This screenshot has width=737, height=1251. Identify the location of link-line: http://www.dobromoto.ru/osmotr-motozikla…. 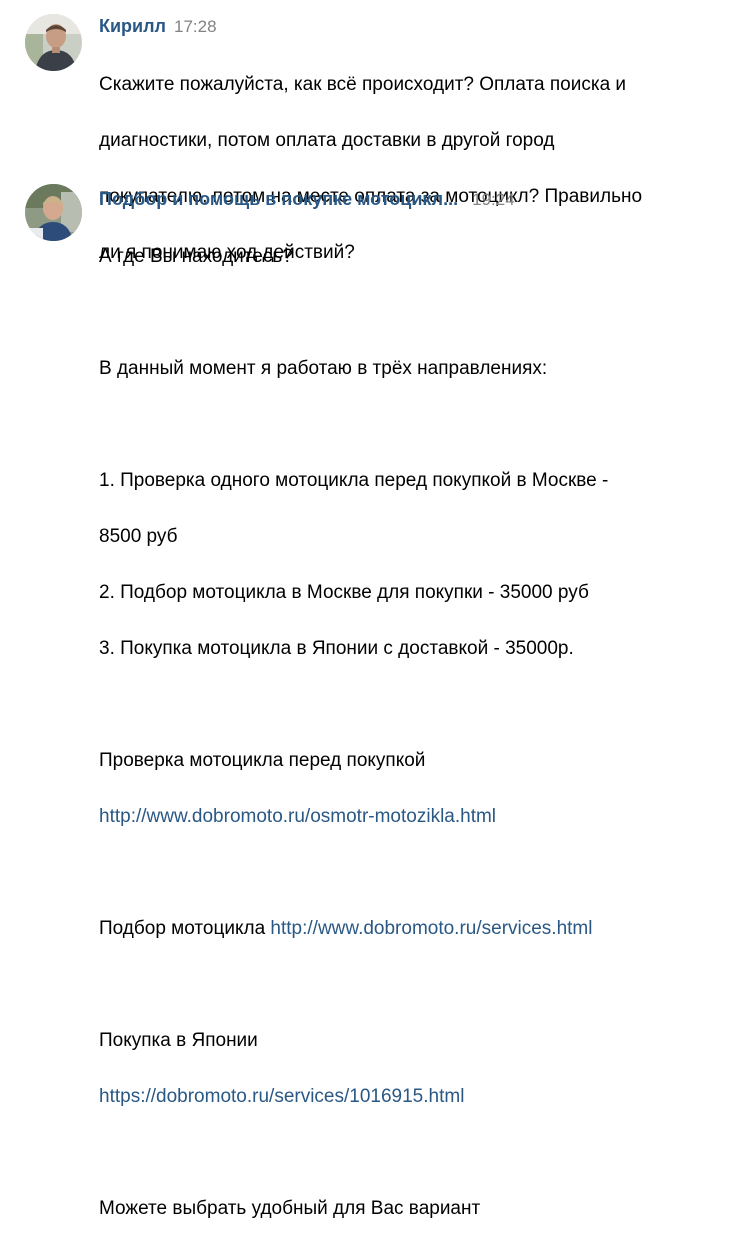
(409, 817).